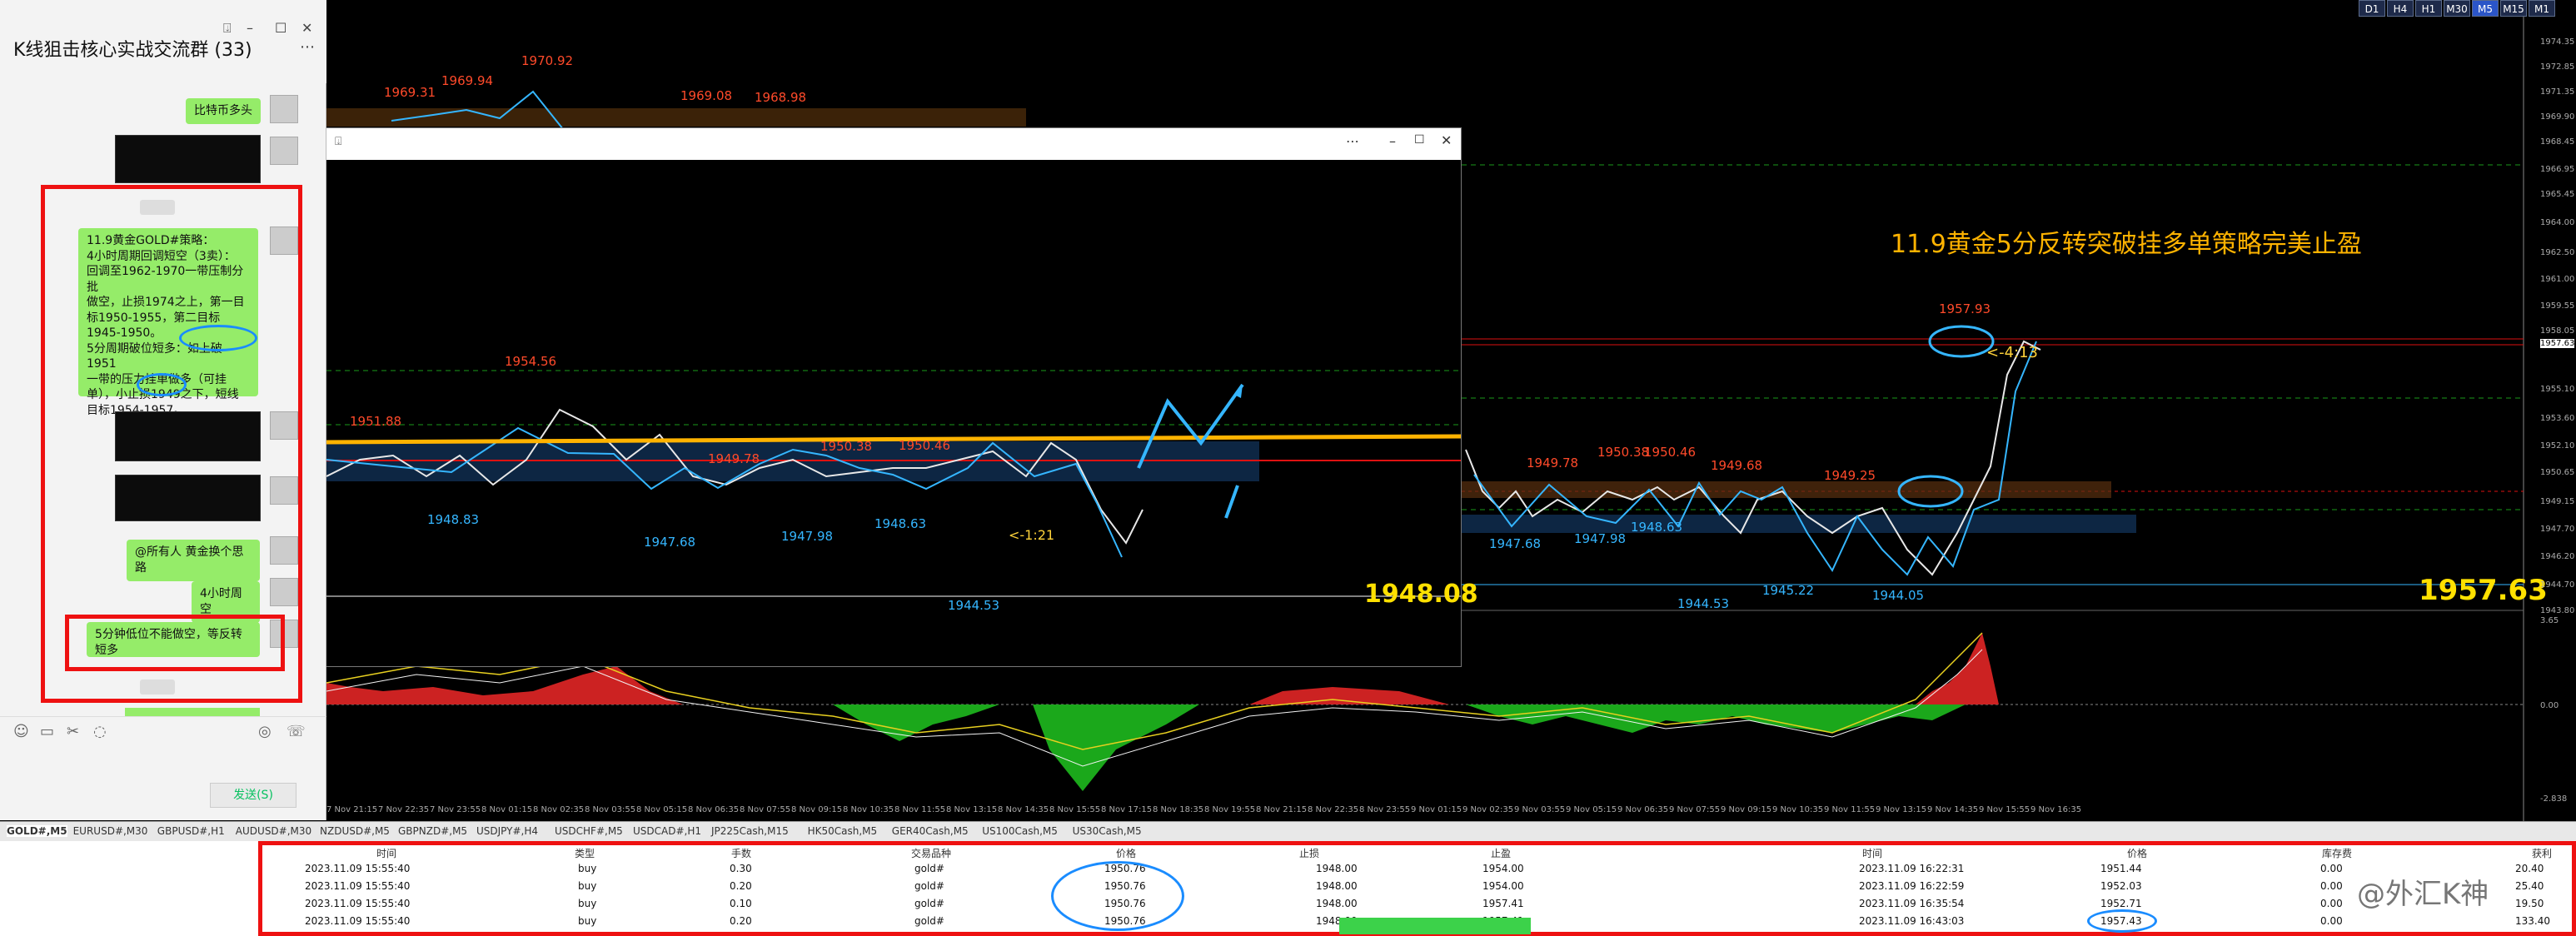 Image resolution: width=2576 pixels, height=936 pixels. Describe the element at coordinates (1657, 527) in the screenshot. I see `main-blue-label-3: 1948.63` at that location.